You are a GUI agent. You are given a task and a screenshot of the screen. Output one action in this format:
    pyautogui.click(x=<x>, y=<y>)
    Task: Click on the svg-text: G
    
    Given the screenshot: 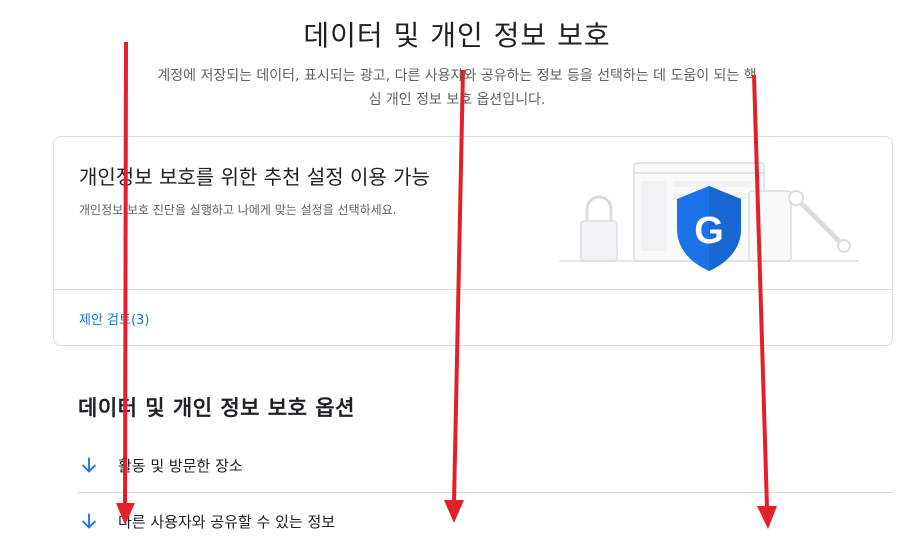 What is the action you would take?
    pyautogui.click(x=709, y=231)
    